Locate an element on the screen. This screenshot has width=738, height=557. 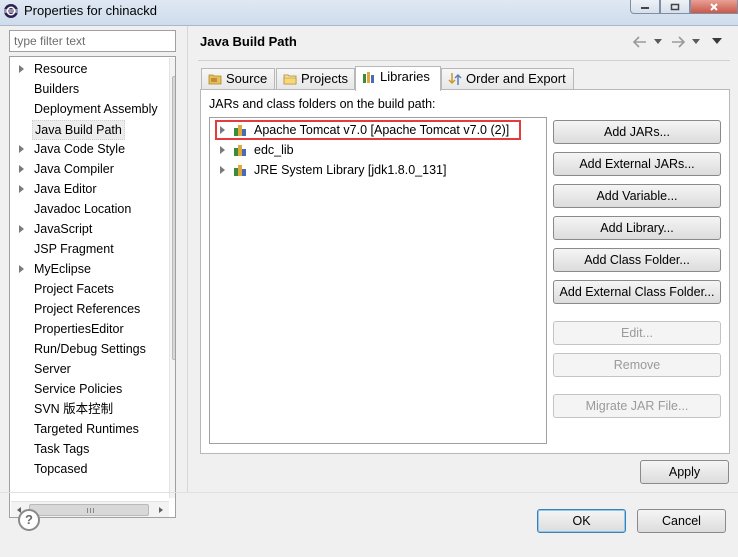
sidebar-item-task-tags: Task Tags is located at coordinates (85, 449).